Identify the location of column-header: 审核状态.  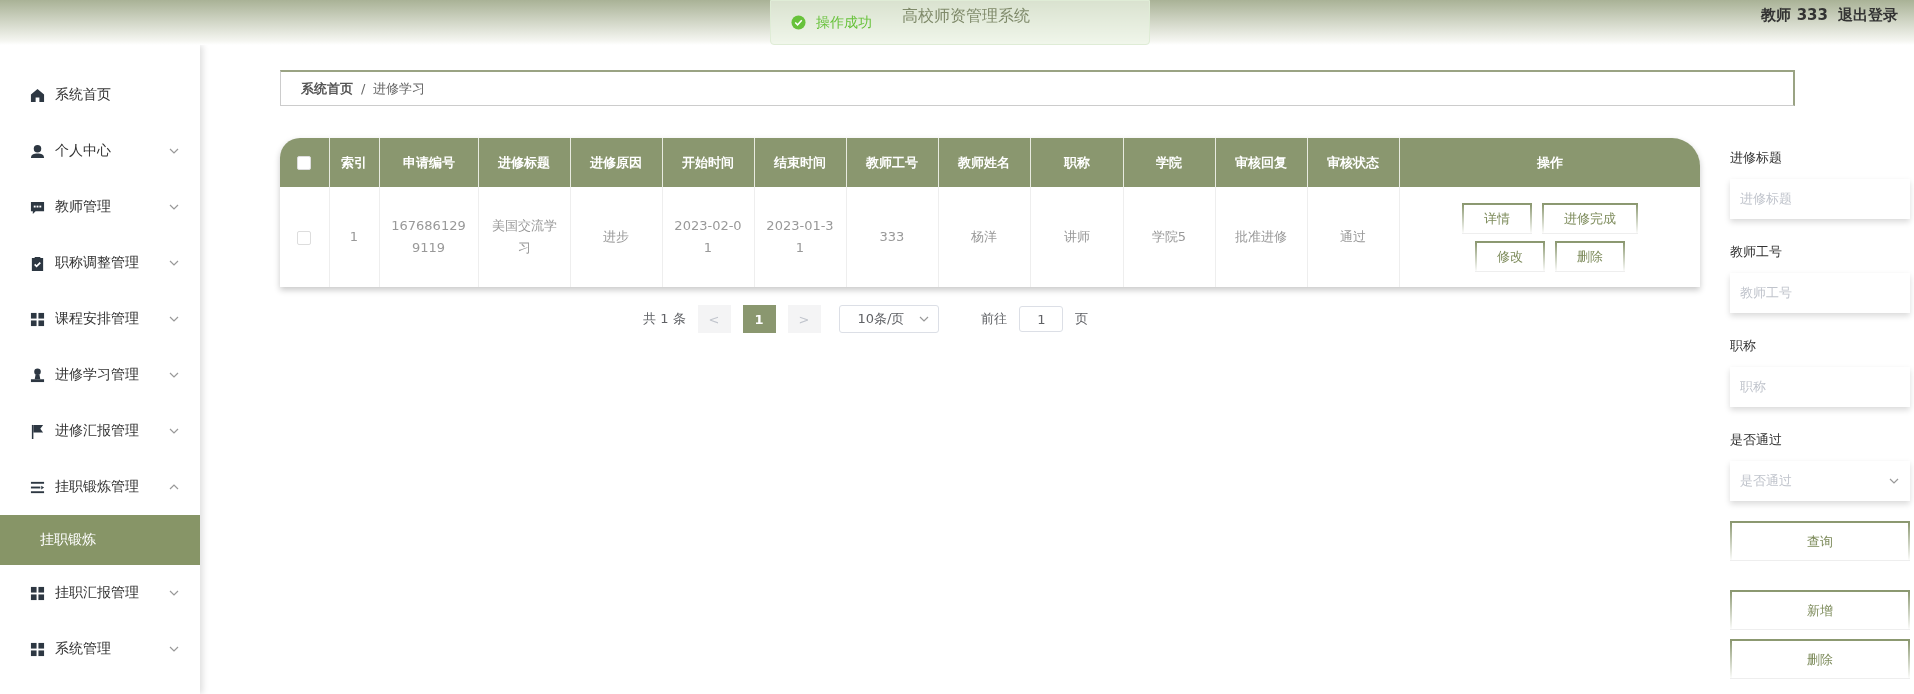
(1353, 162).